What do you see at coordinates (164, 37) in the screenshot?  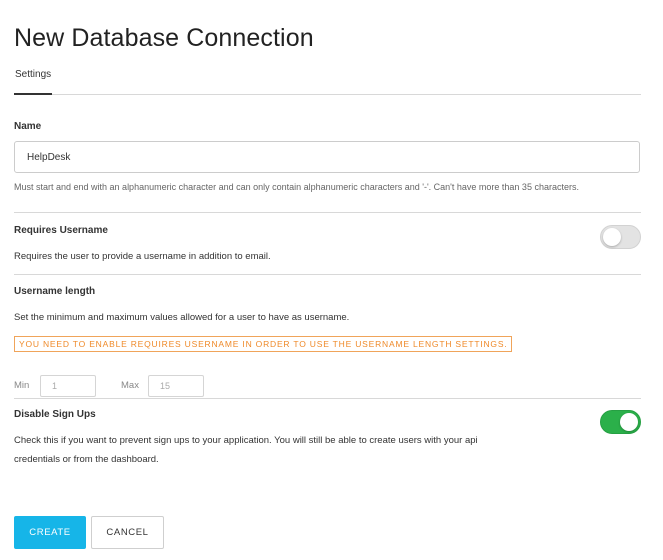 I see `page-title: New Database Connection` at bounding box center [164, 37].